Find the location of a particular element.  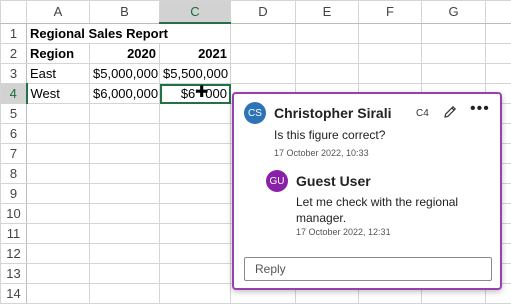

reply-author: Guest User is located at coordinates (333, 181).